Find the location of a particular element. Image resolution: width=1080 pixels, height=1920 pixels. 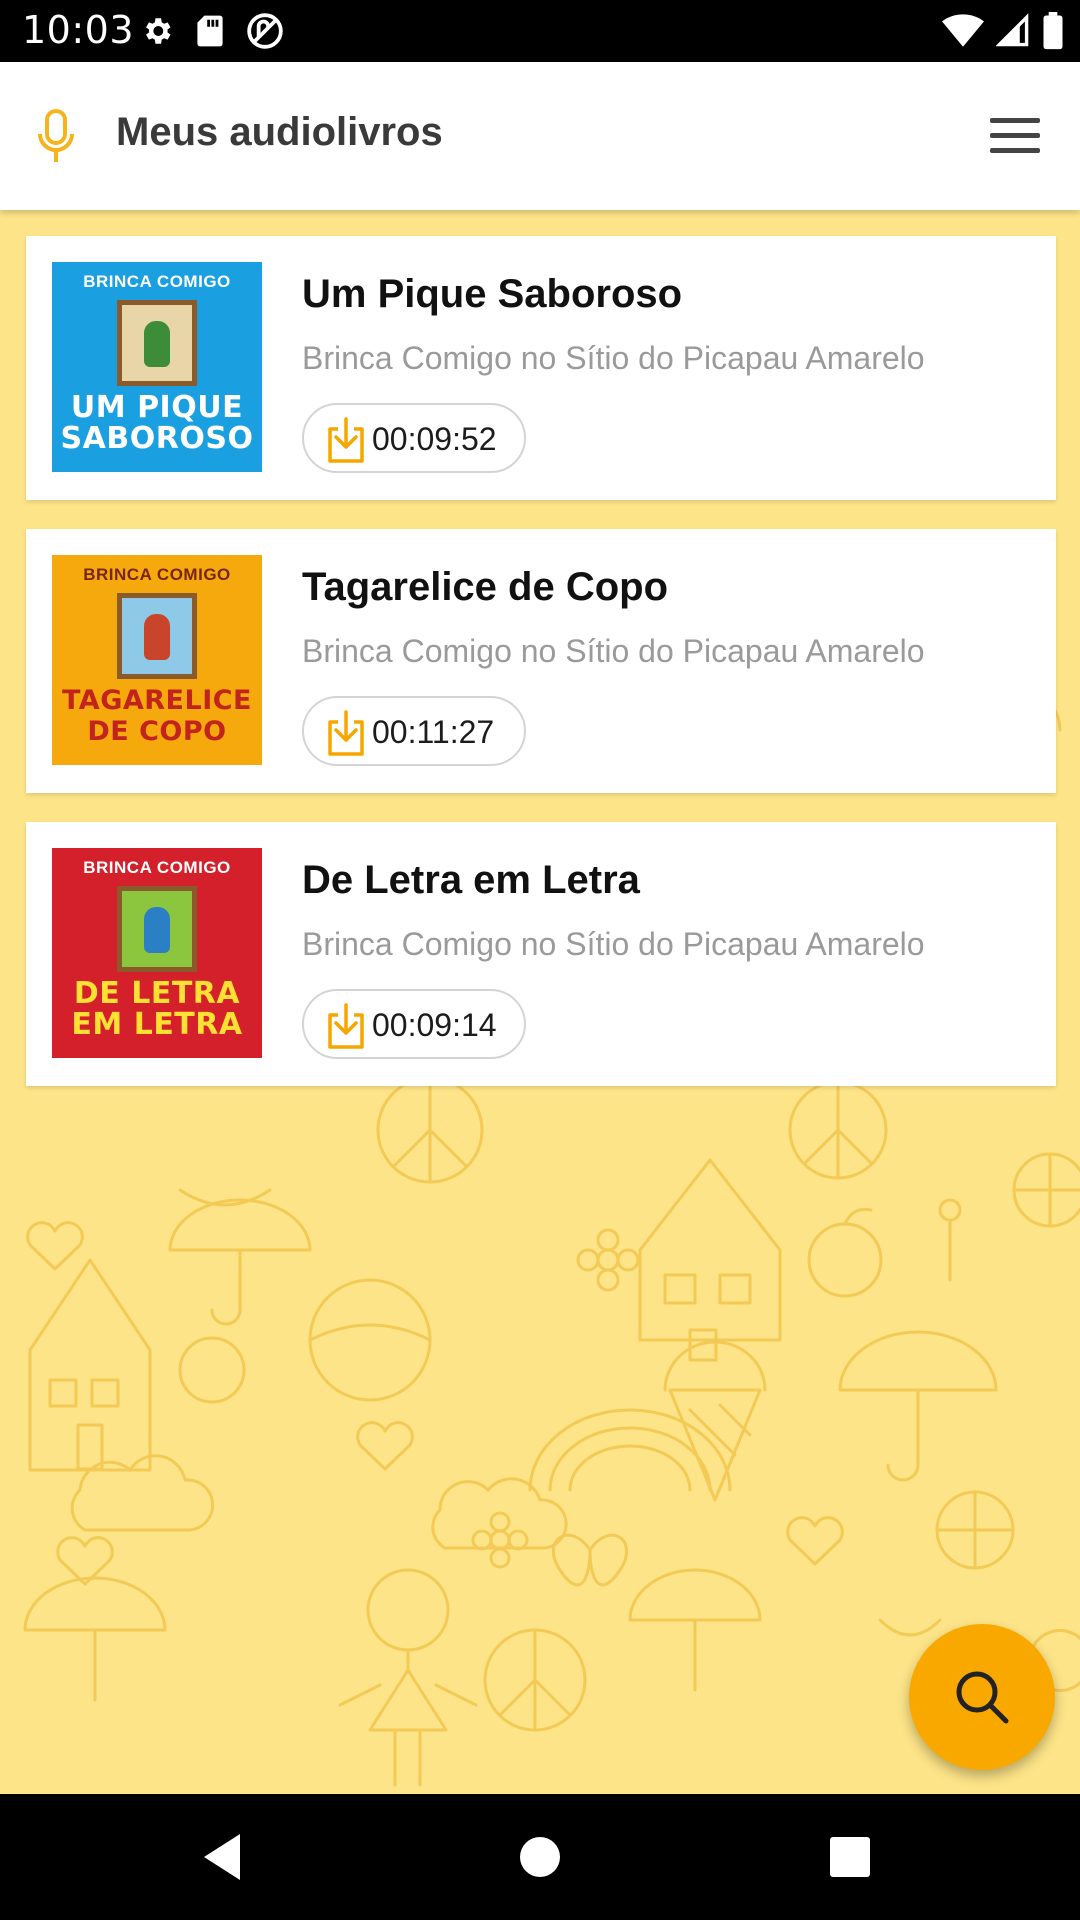

download-button: 00:09:14 is located at coordinates (414, 1024).